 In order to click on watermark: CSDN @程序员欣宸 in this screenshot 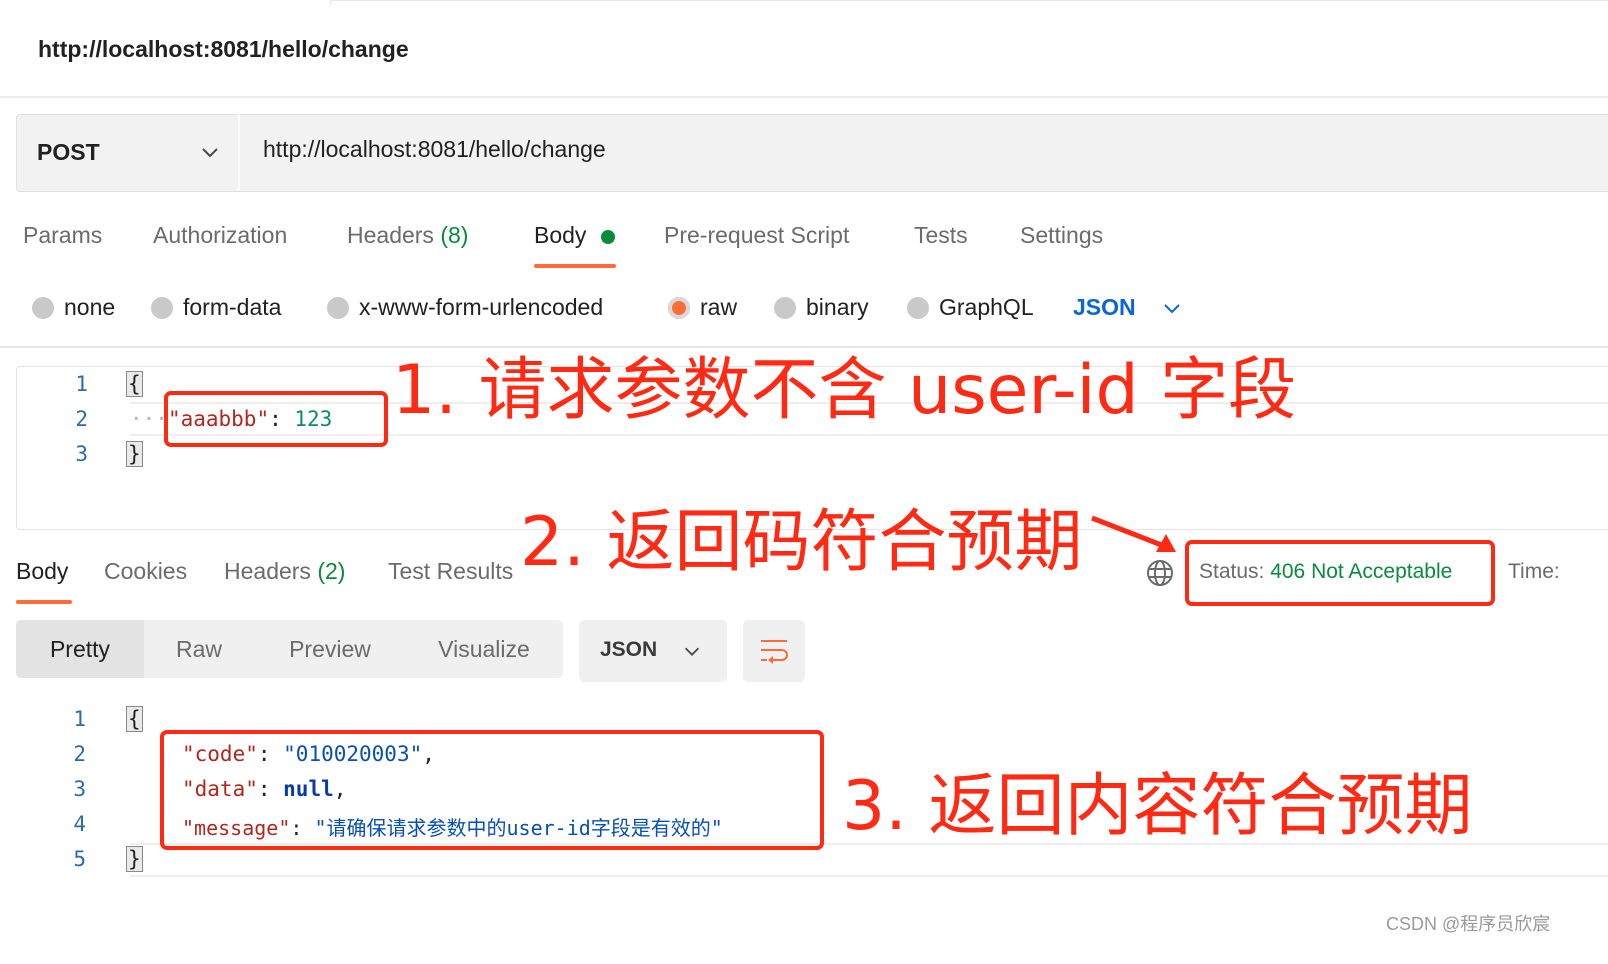, I will do `click(1468, 924)`.